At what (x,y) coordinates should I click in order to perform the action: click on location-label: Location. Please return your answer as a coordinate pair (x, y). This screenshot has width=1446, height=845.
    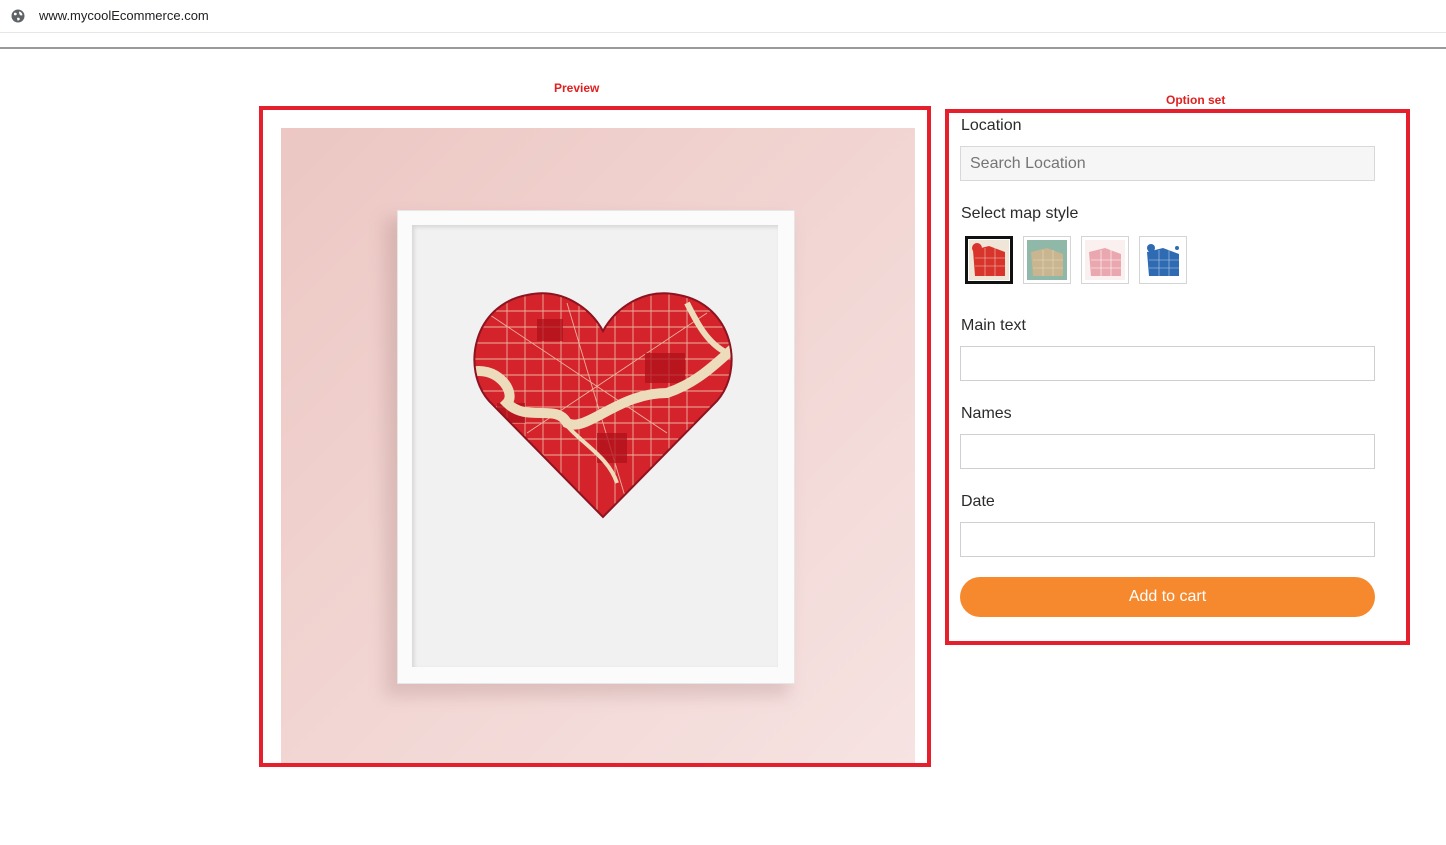
    Looking at the image, I should click on (991, 125).